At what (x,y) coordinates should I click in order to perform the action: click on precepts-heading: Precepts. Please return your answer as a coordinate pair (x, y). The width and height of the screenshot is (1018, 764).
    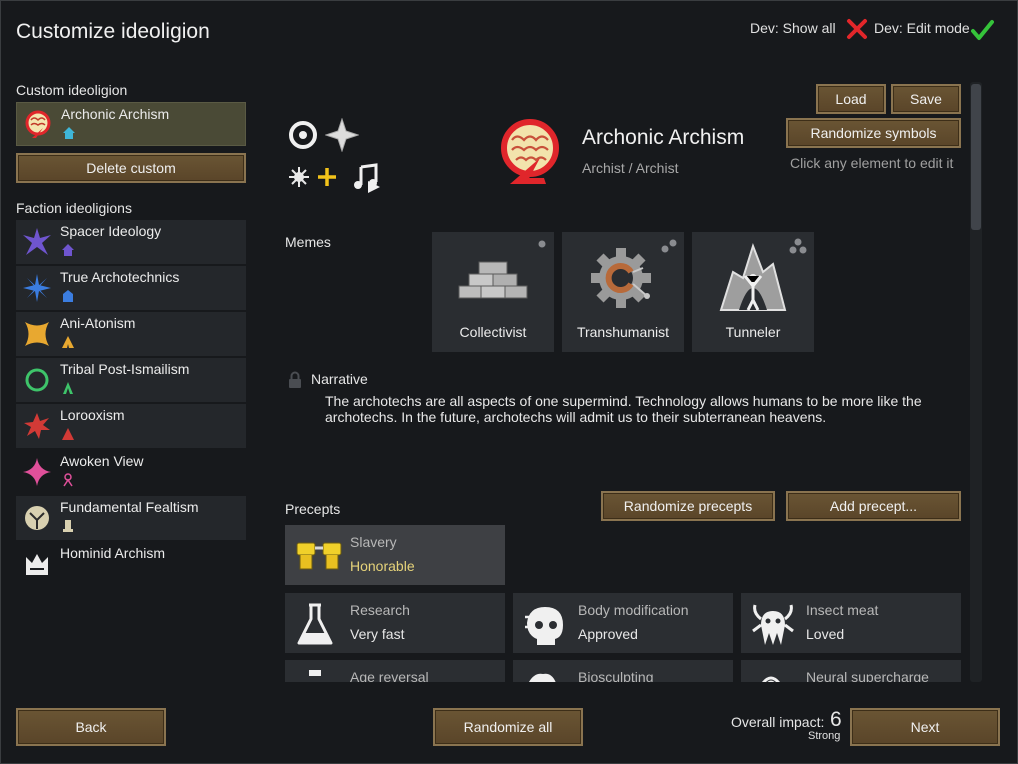
    Looking at the image, I should click on (313, 509).